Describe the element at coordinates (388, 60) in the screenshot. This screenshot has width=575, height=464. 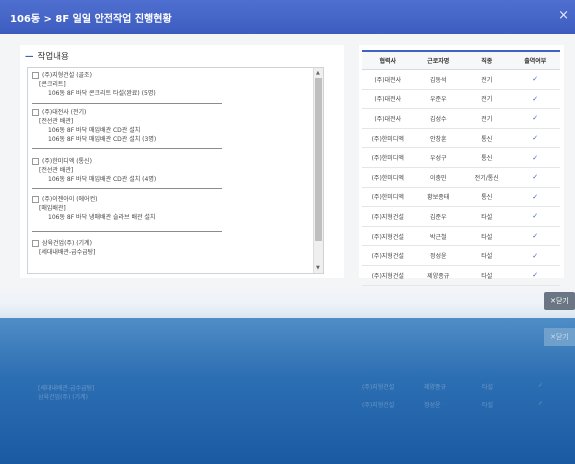
I see `column-header-company: 협력사` at that location.